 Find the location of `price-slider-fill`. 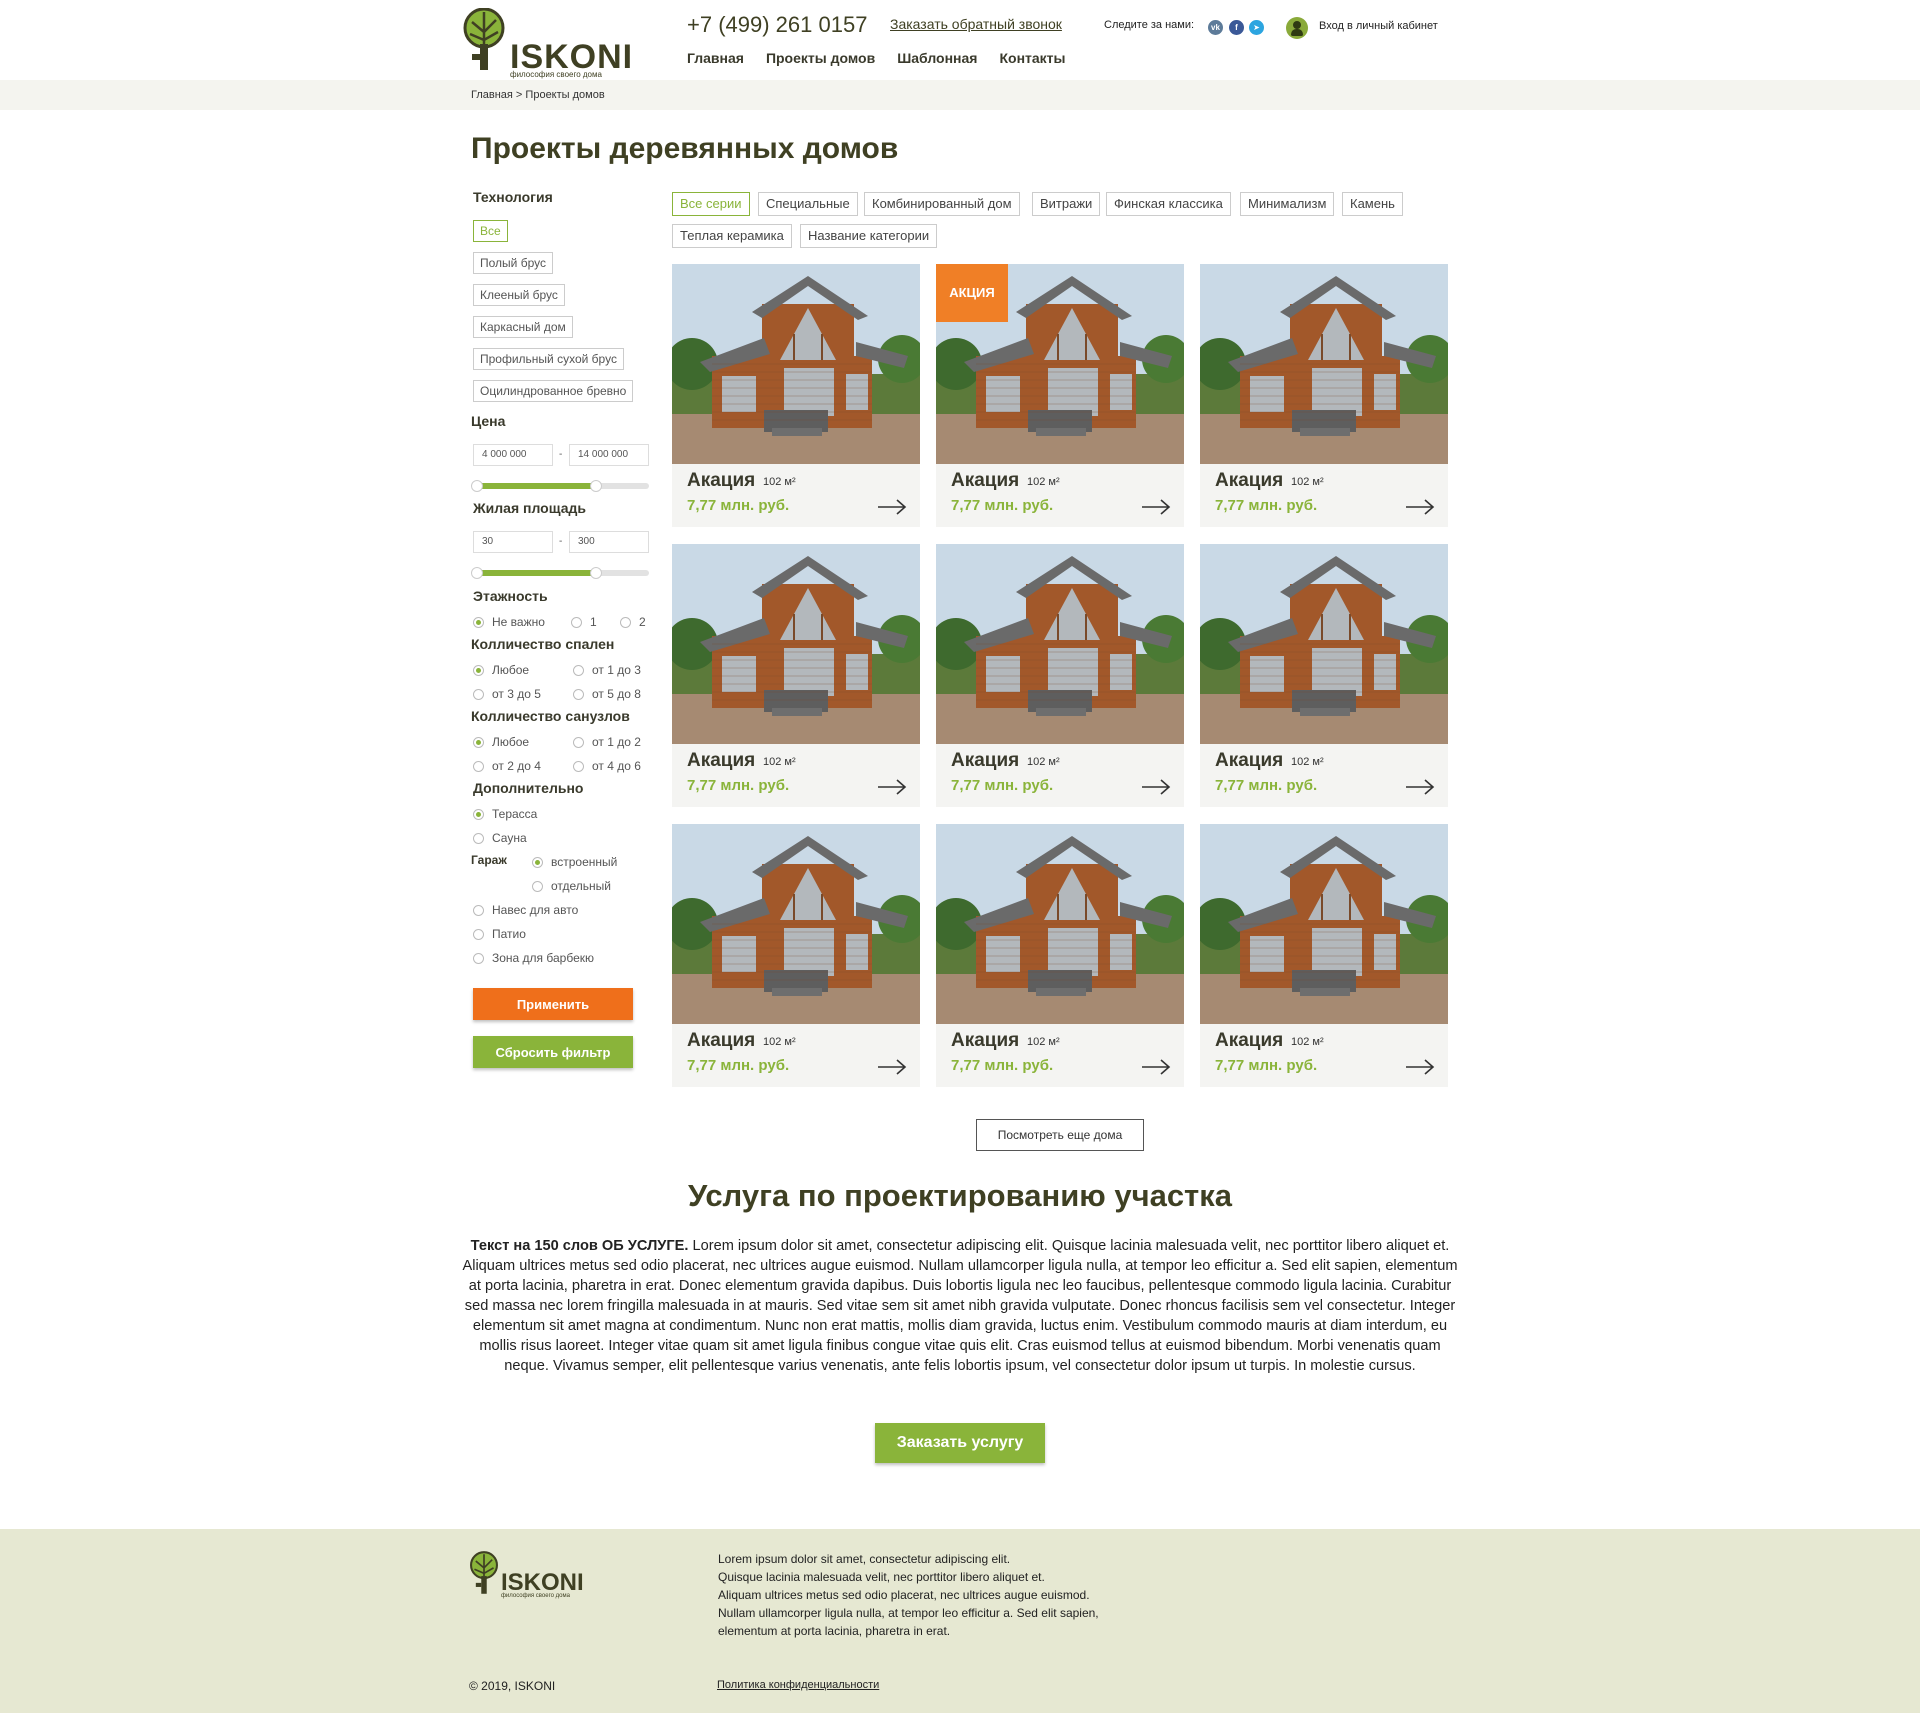

price-slider-fill is located at coordinates (535, 486).